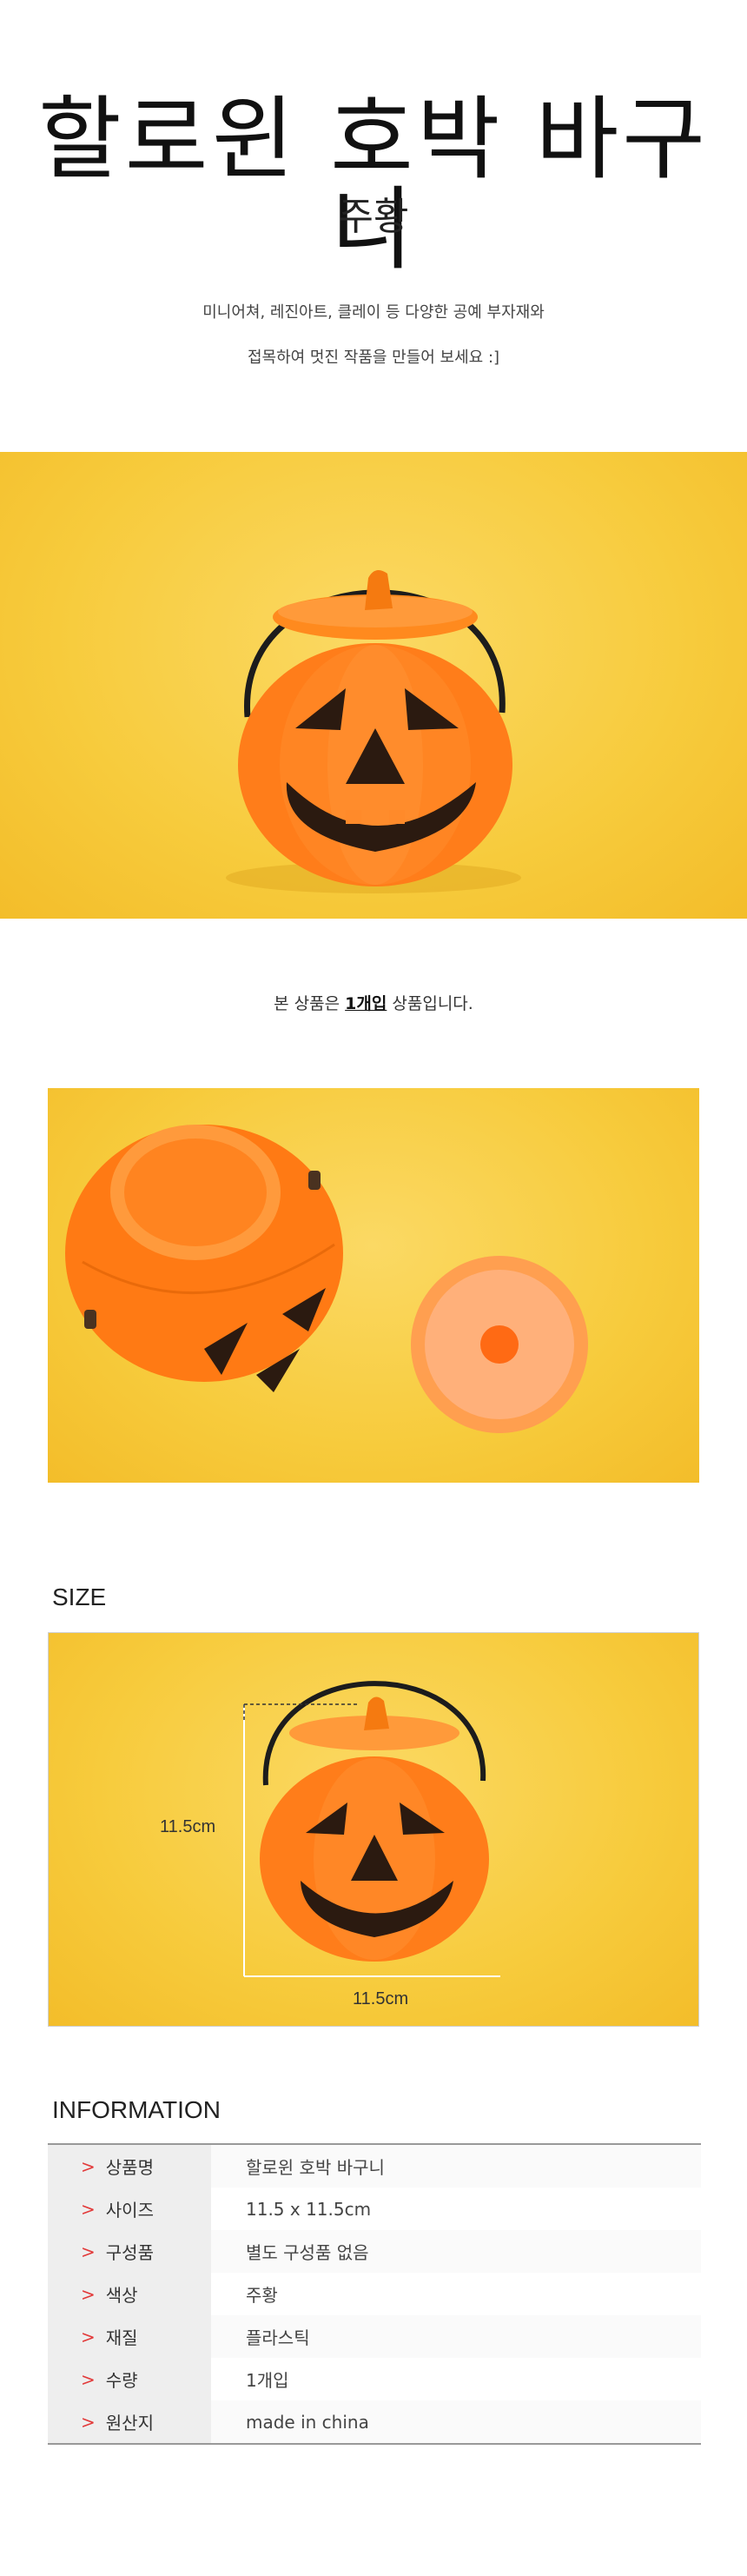 This screenshot has height=2576, width=747. Describe the element at coordinates (374, 358) in the screenshot. I see `description-line-2: 접목하여 멋진 작품을 만들어 보세요 :]` at that location.